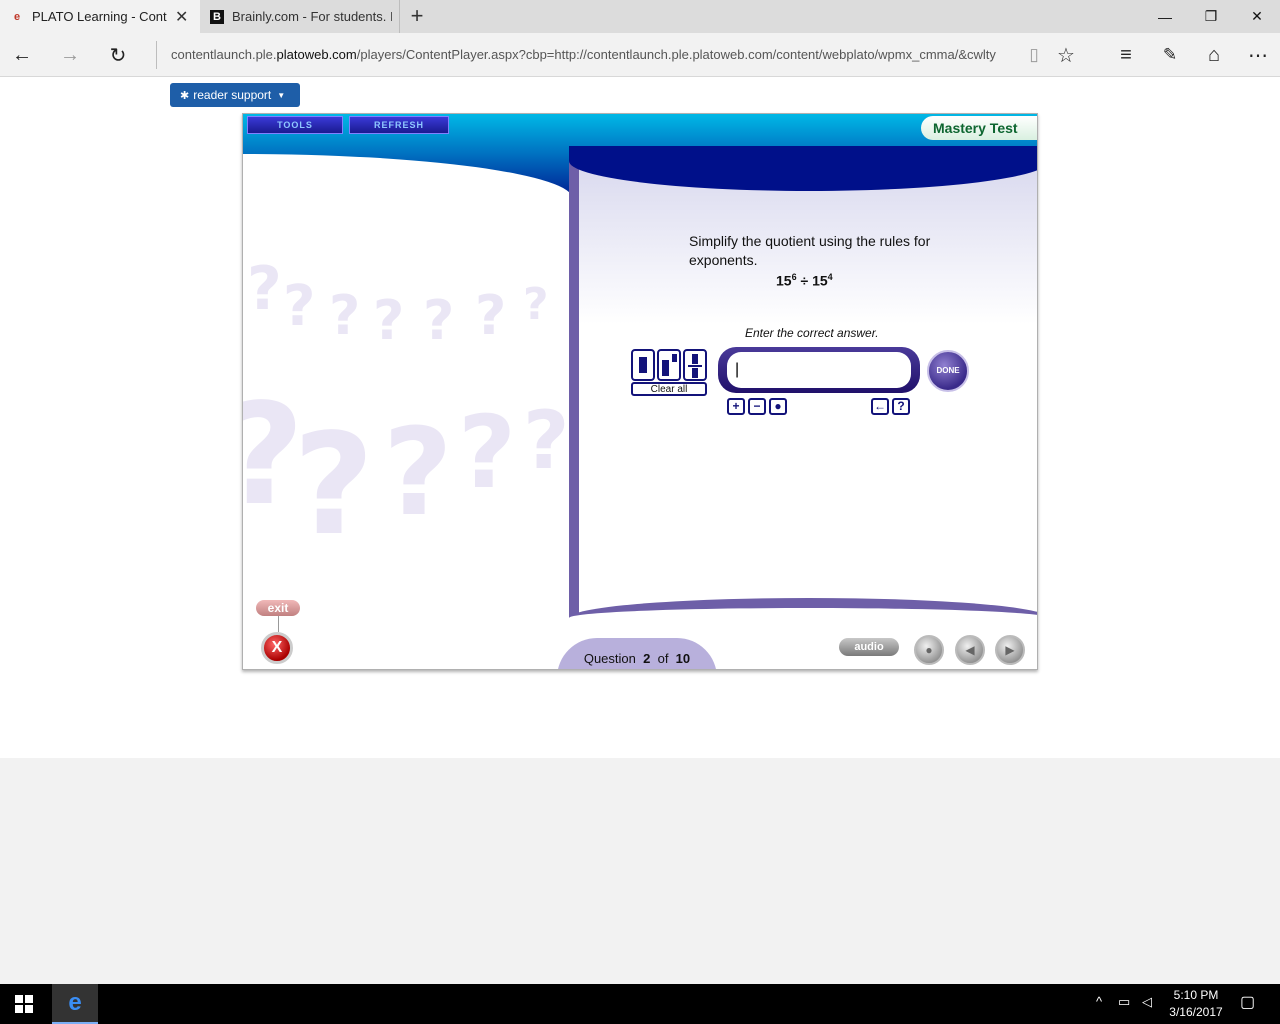  Describe the element at coordinates (1010, 650) in the screenshot. I see `next-arrow-icon: ▶` at that location.